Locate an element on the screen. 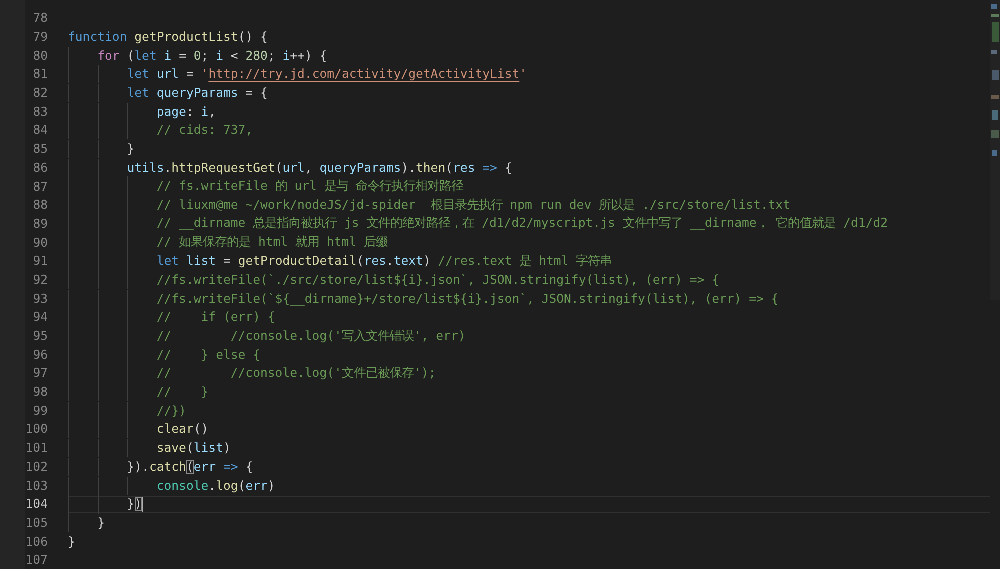 This screenshot has height=569, width=1000. code-comment: // cids: 737, is located at coordinates (205, 130).